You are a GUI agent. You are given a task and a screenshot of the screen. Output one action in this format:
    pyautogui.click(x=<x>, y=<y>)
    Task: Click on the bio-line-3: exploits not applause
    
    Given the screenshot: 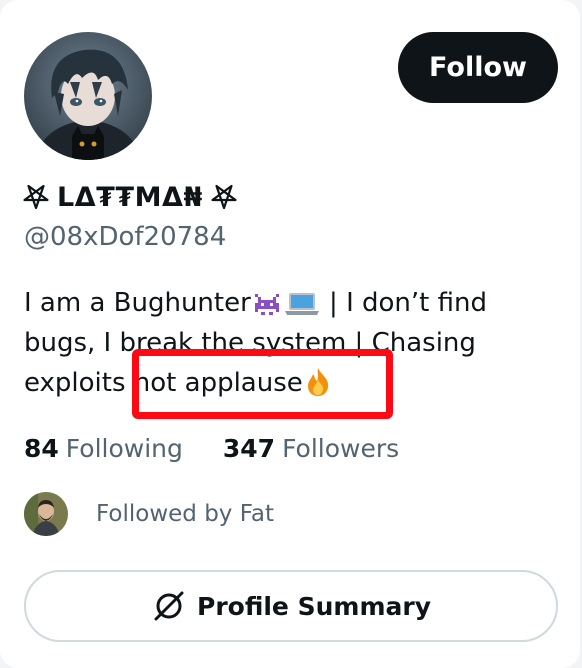 What is the action you would take?
    pyautogui.click(x=294, y=383)
    